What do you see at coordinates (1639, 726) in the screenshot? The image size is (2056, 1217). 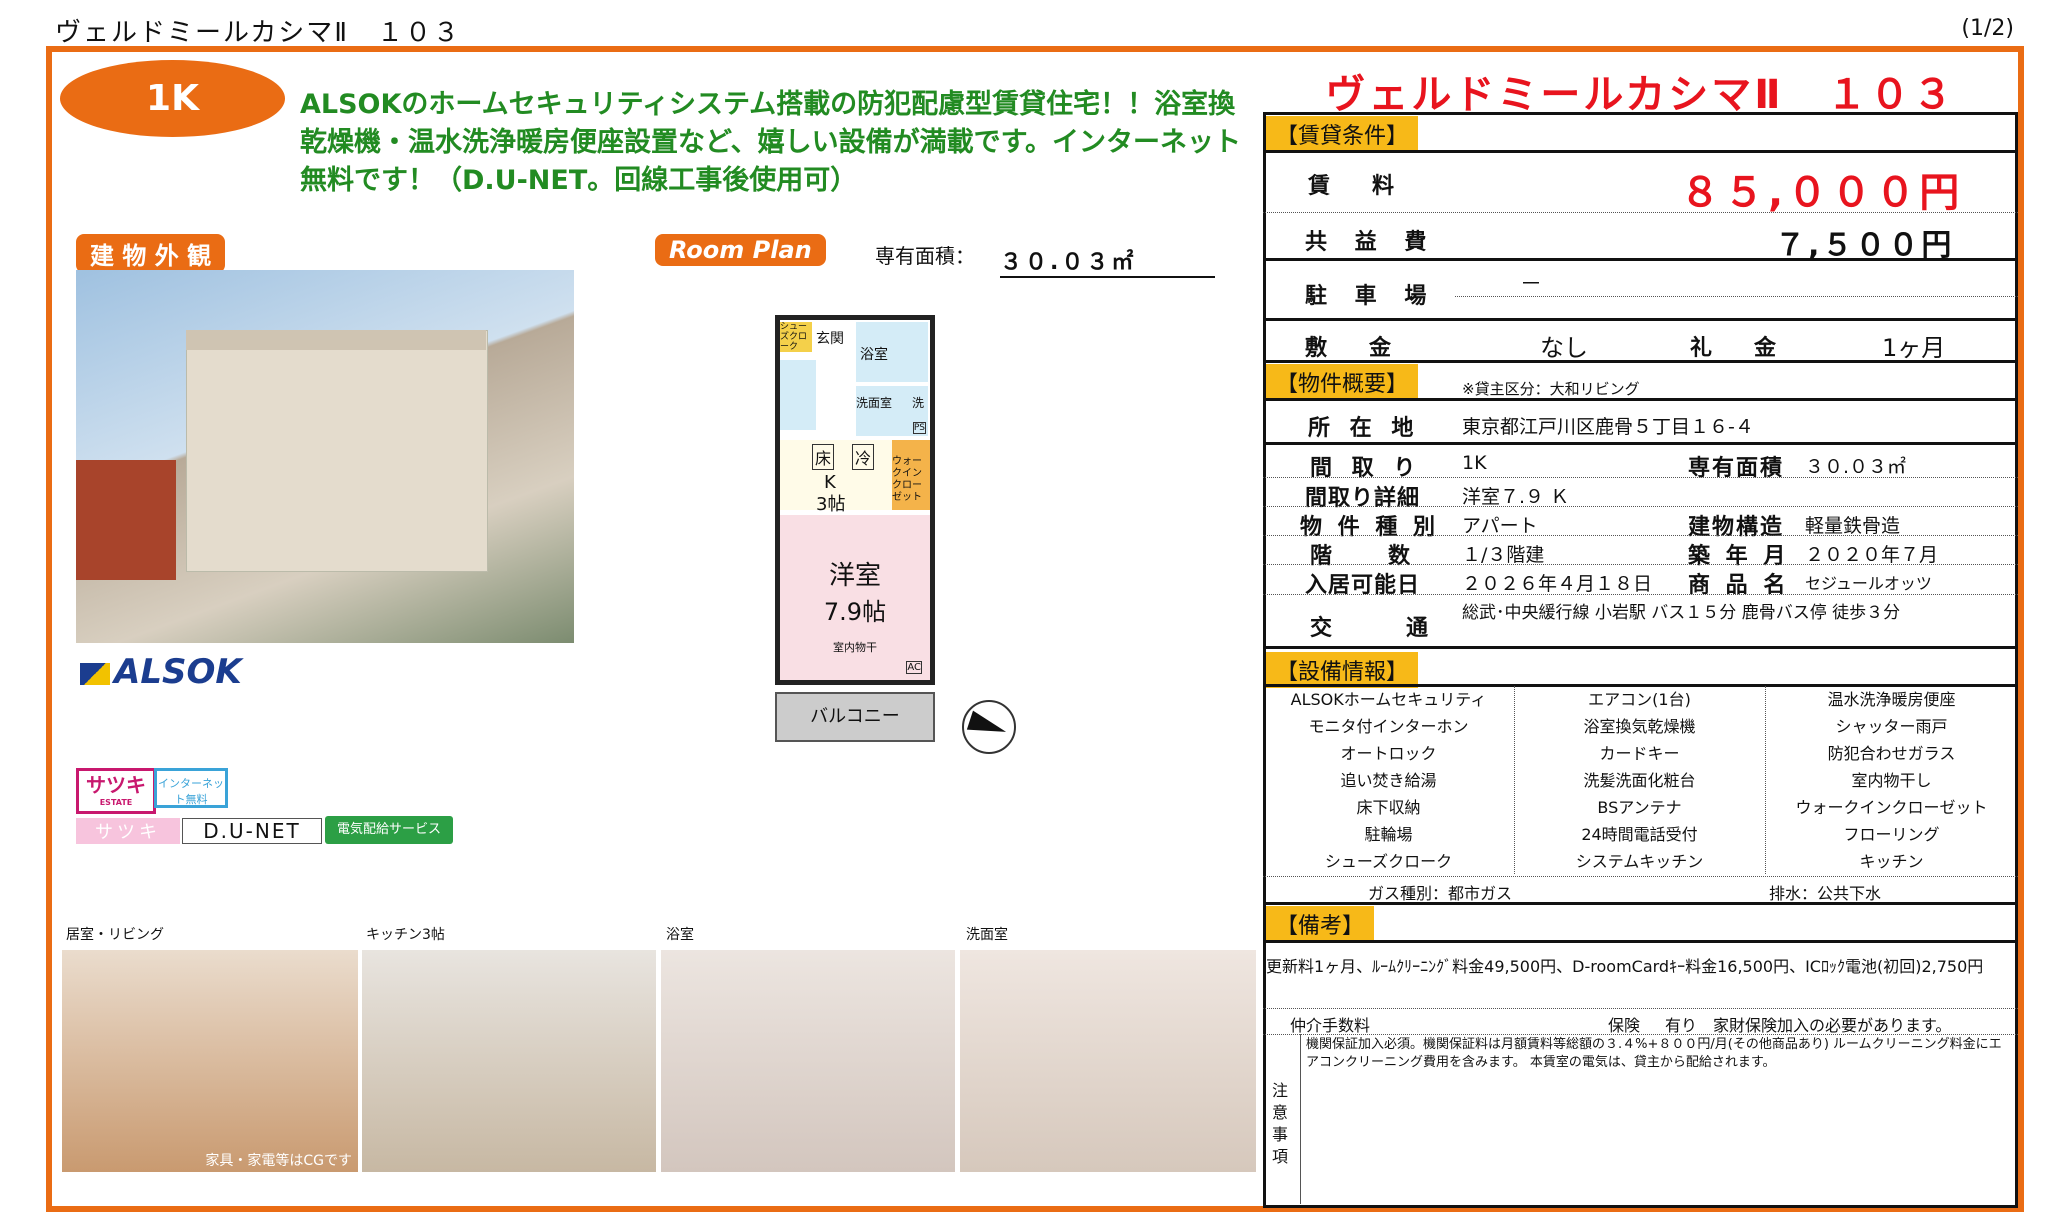 I see `equipment-item: 浴室換気乾燥機` at bounding box center [1639, 726].